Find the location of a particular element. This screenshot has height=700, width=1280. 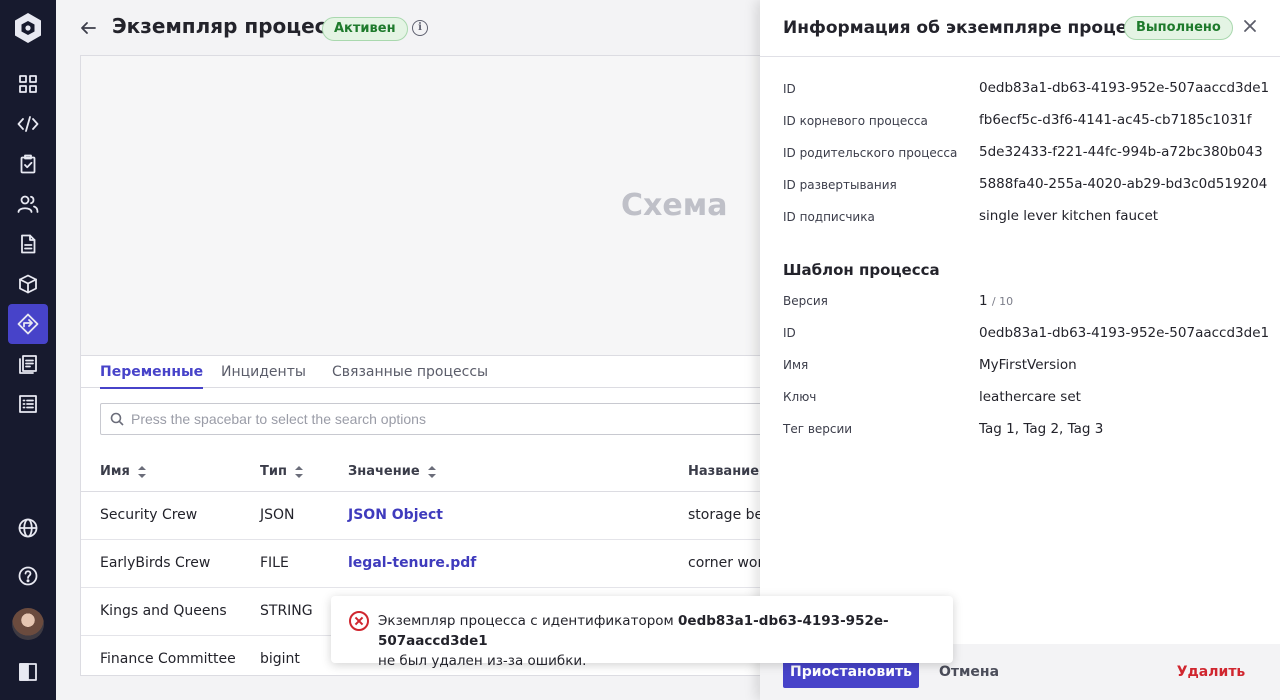

avatar is located at coordinates (28, 624).